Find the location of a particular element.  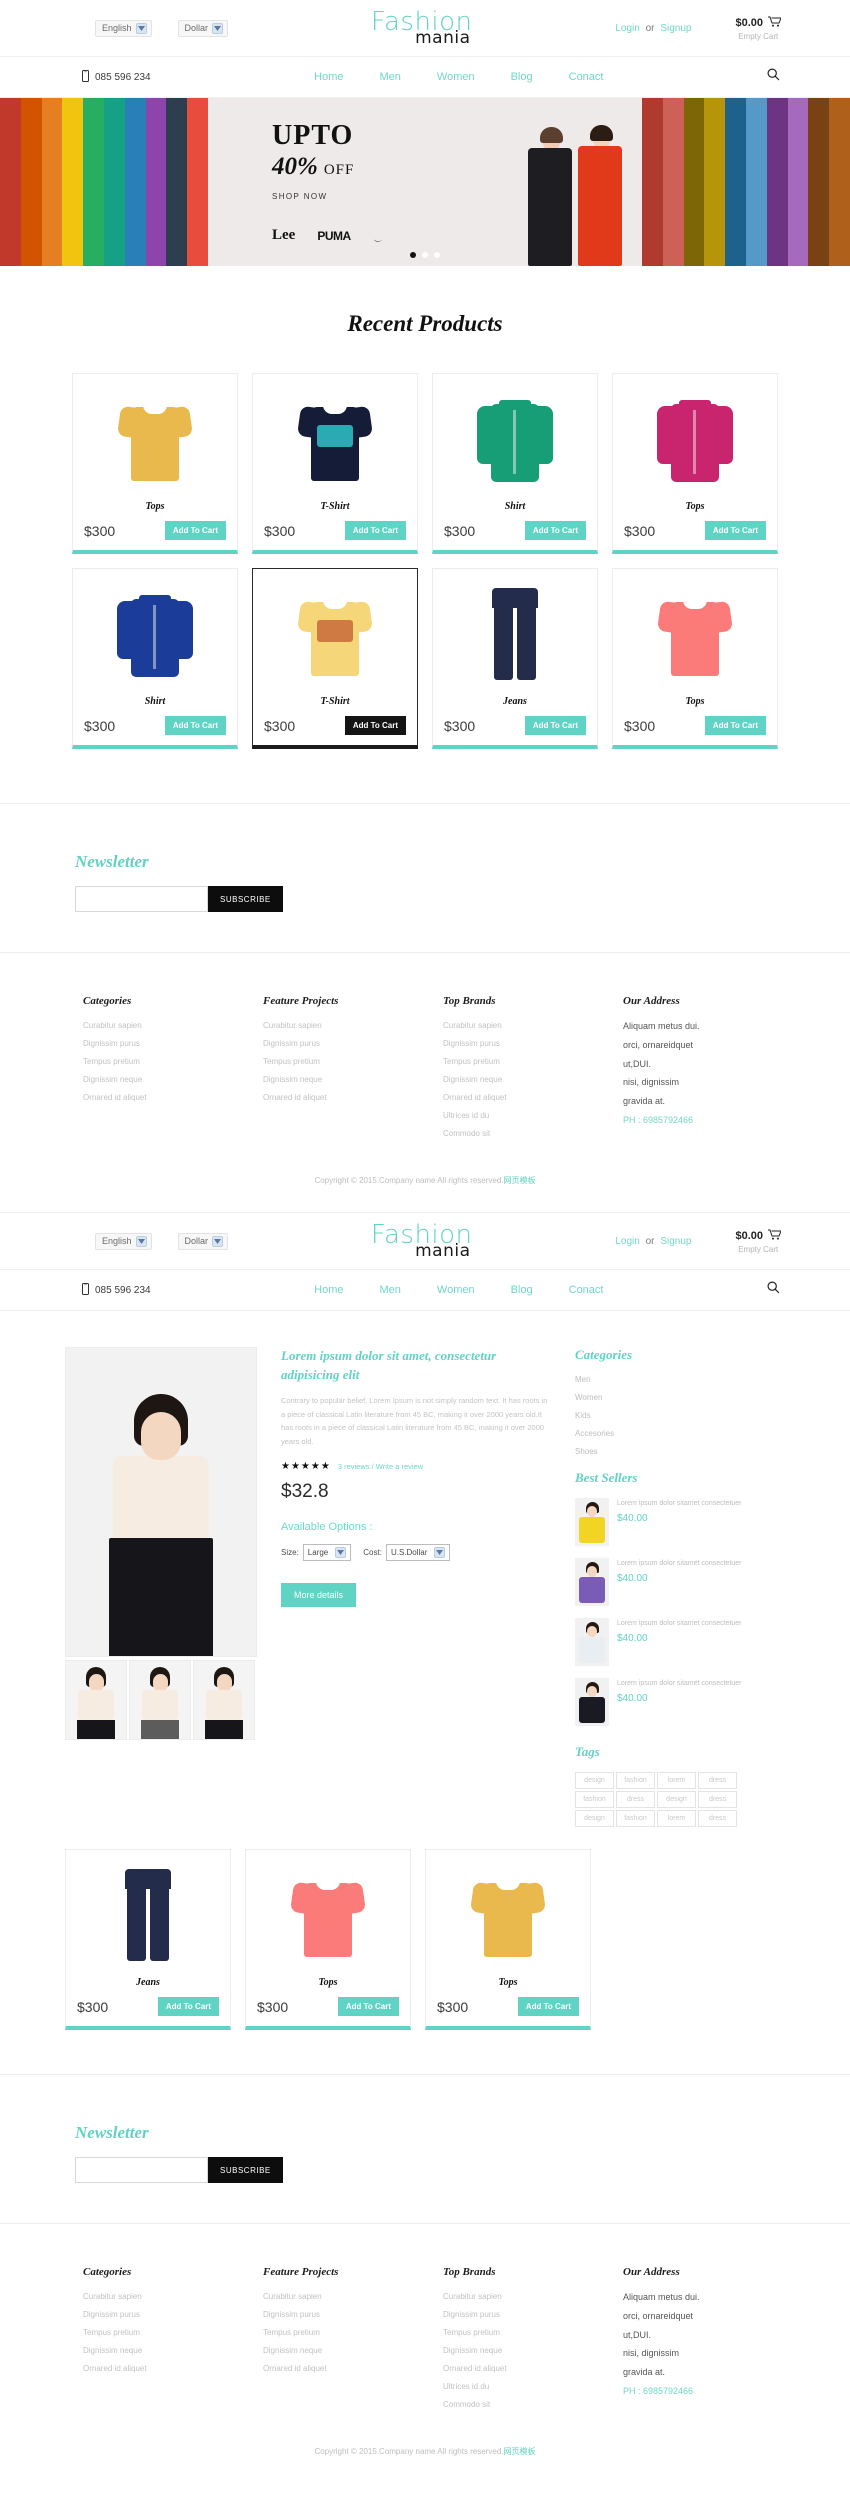

nav-item-conact: Conact is located at coordinates (586, 1290).